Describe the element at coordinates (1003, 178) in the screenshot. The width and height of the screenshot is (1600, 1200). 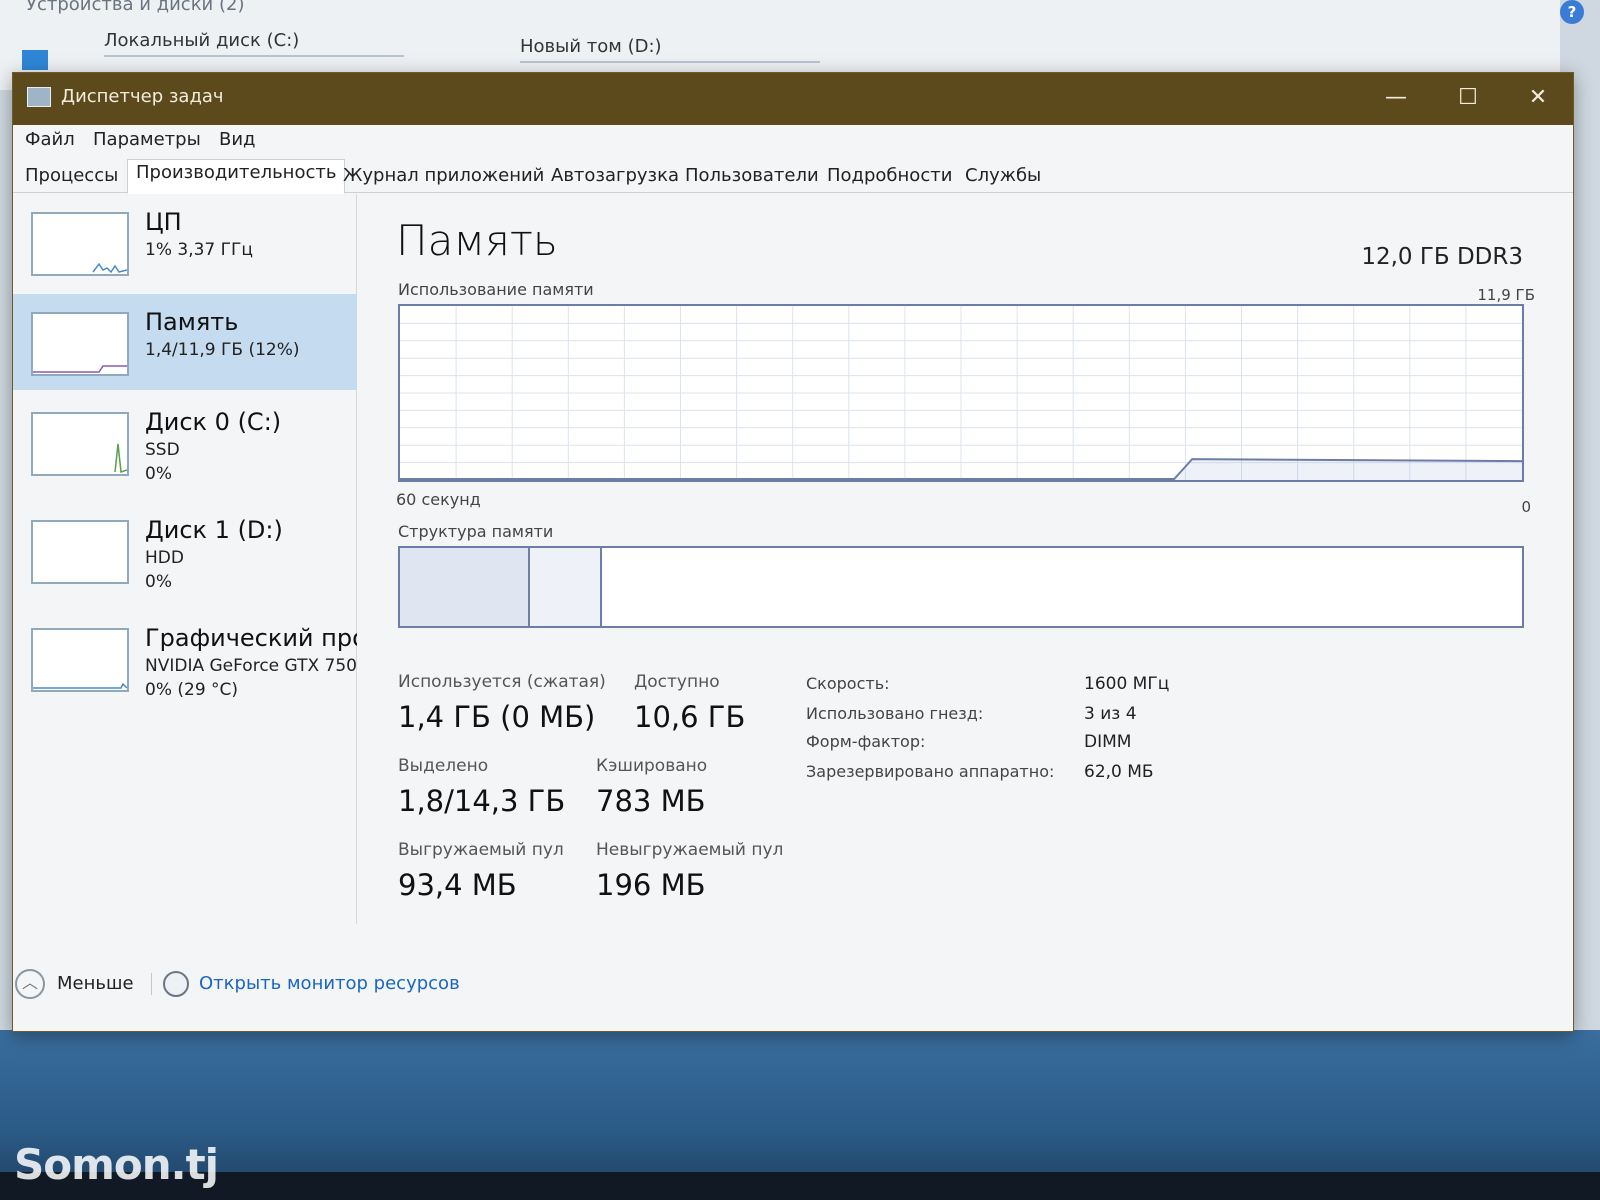
I see `tab-services: Службы` at that location.